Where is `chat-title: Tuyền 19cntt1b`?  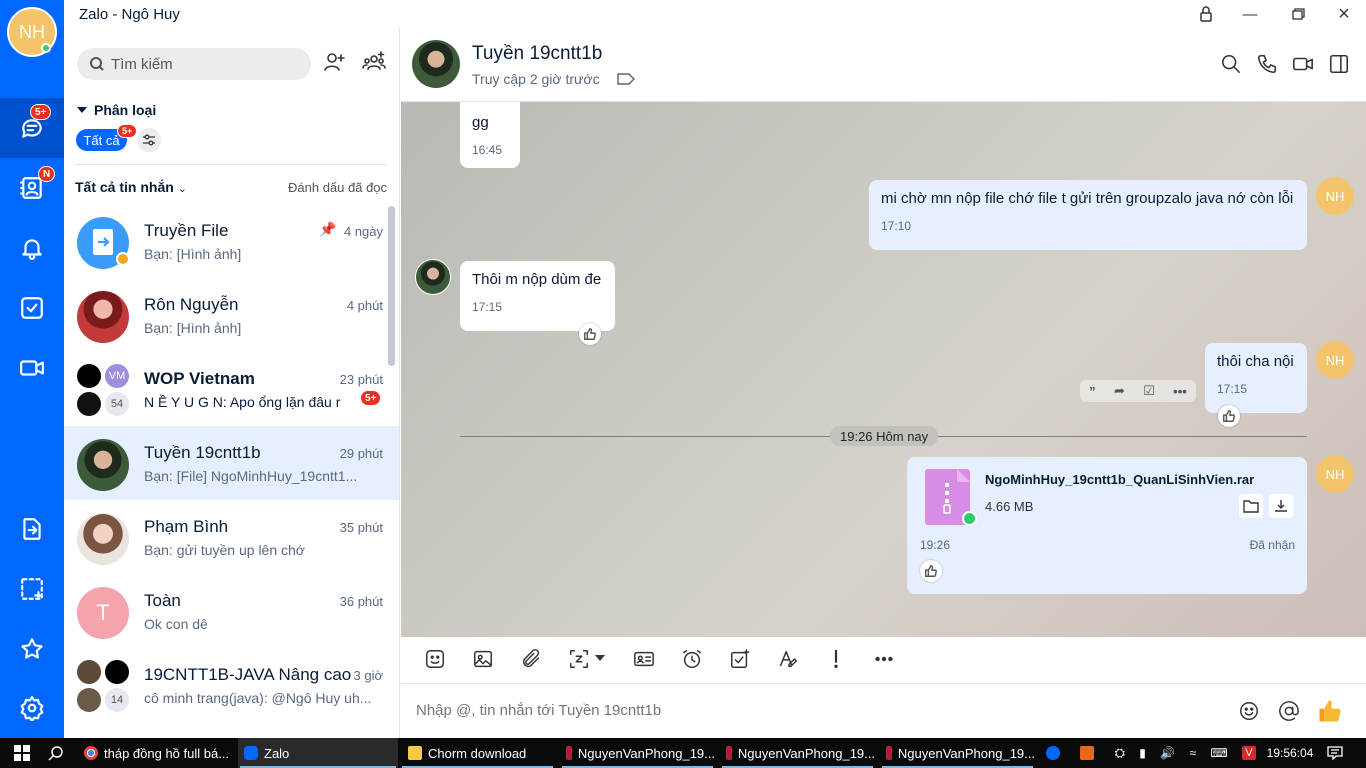 chat-title: Tuyền 19cntt1b is located at coordinates (537, 54).